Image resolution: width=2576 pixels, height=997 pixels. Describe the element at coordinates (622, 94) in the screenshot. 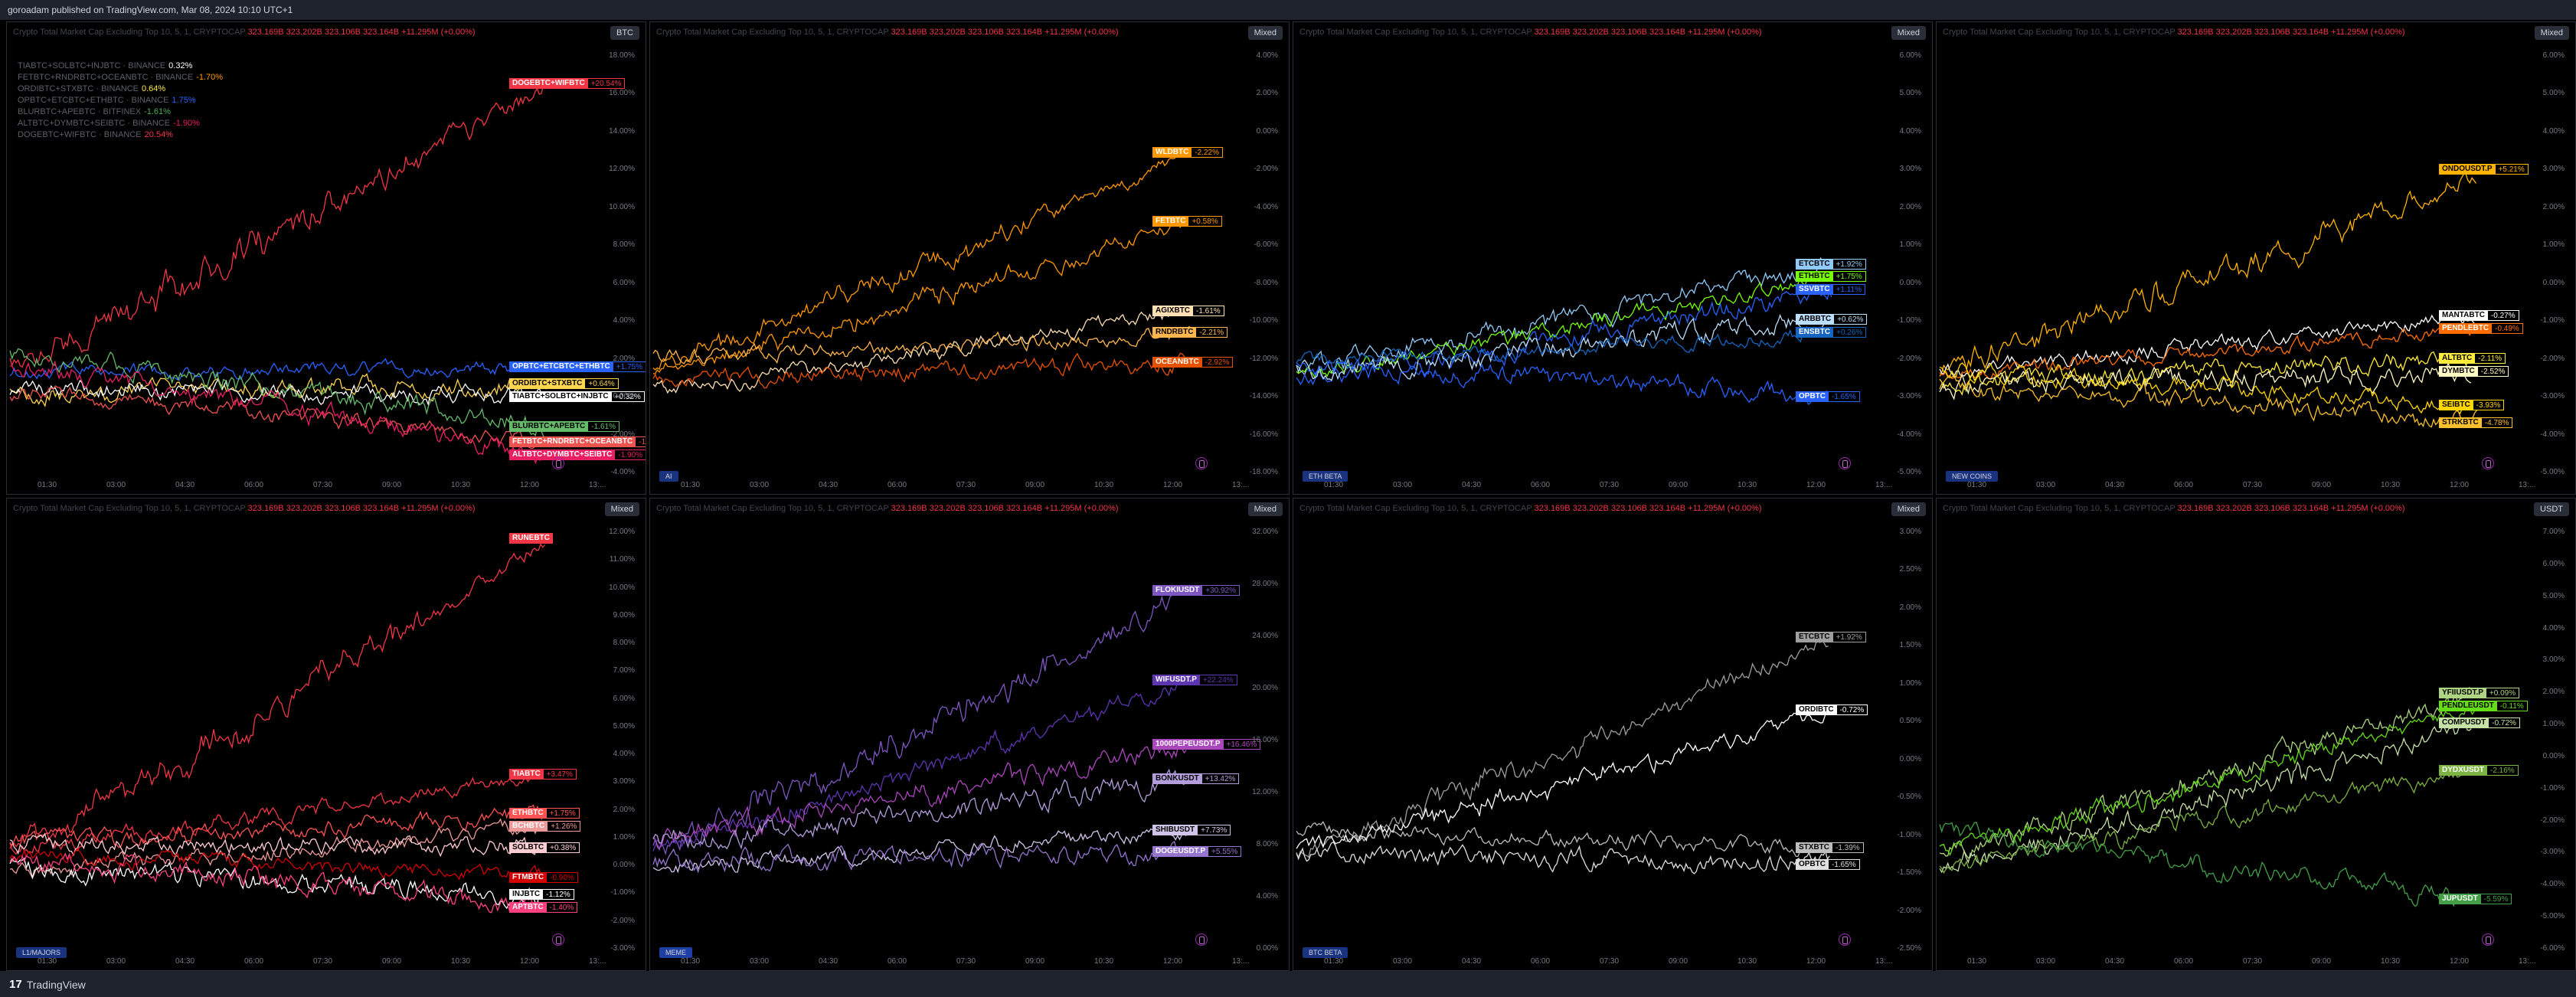

I see `price-axis-label: 16.00%` at that location.